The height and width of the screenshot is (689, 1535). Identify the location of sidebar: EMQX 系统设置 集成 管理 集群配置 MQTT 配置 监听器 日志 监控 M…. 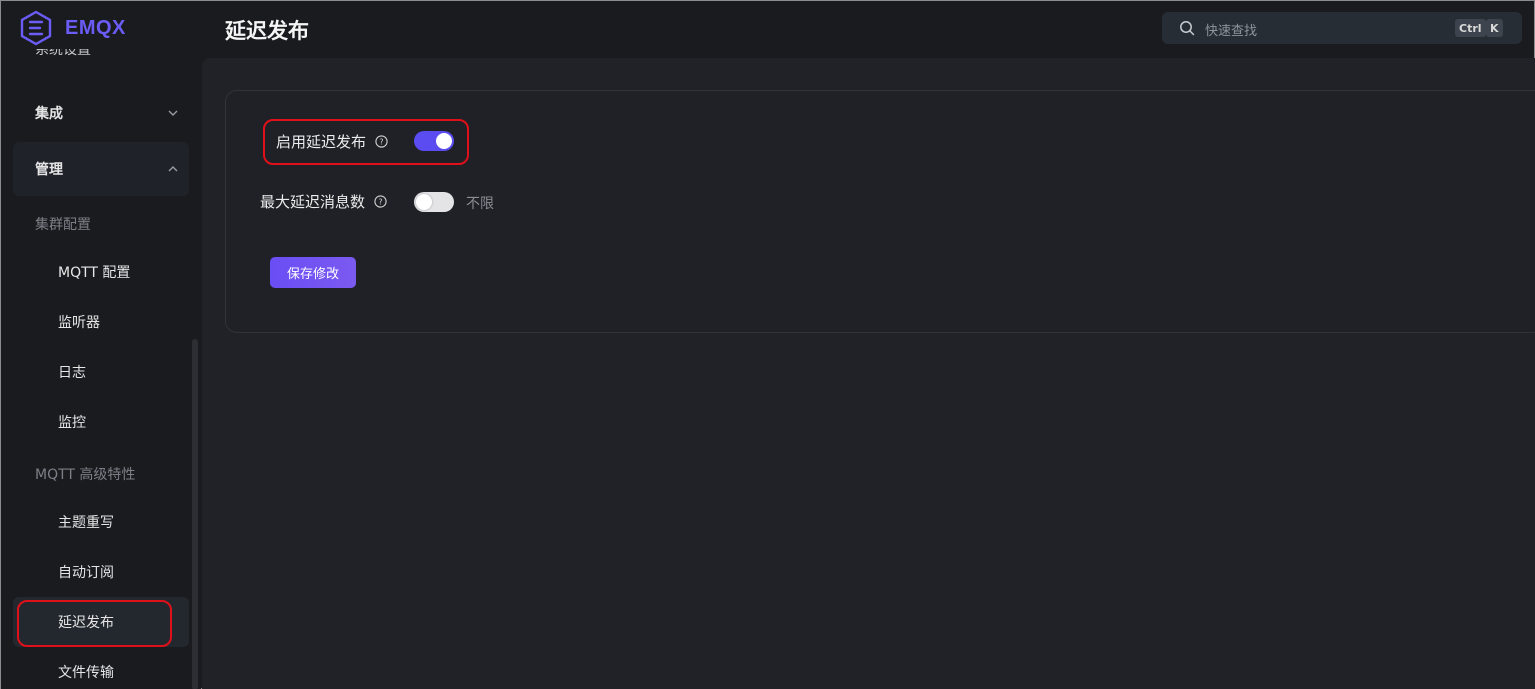
(101, 345).